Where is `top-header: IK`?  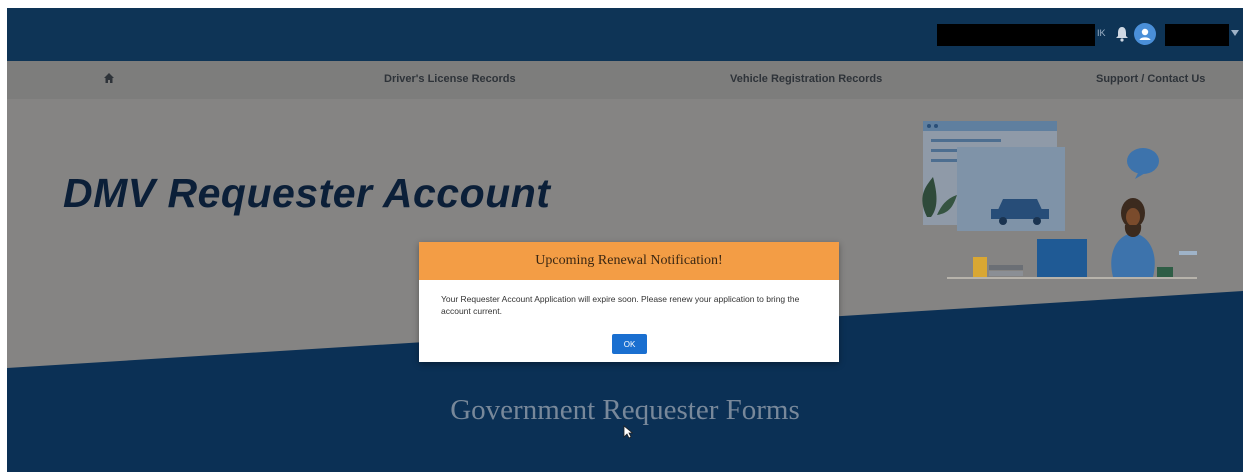
top-header: IK is located at coordinates (625, 34).